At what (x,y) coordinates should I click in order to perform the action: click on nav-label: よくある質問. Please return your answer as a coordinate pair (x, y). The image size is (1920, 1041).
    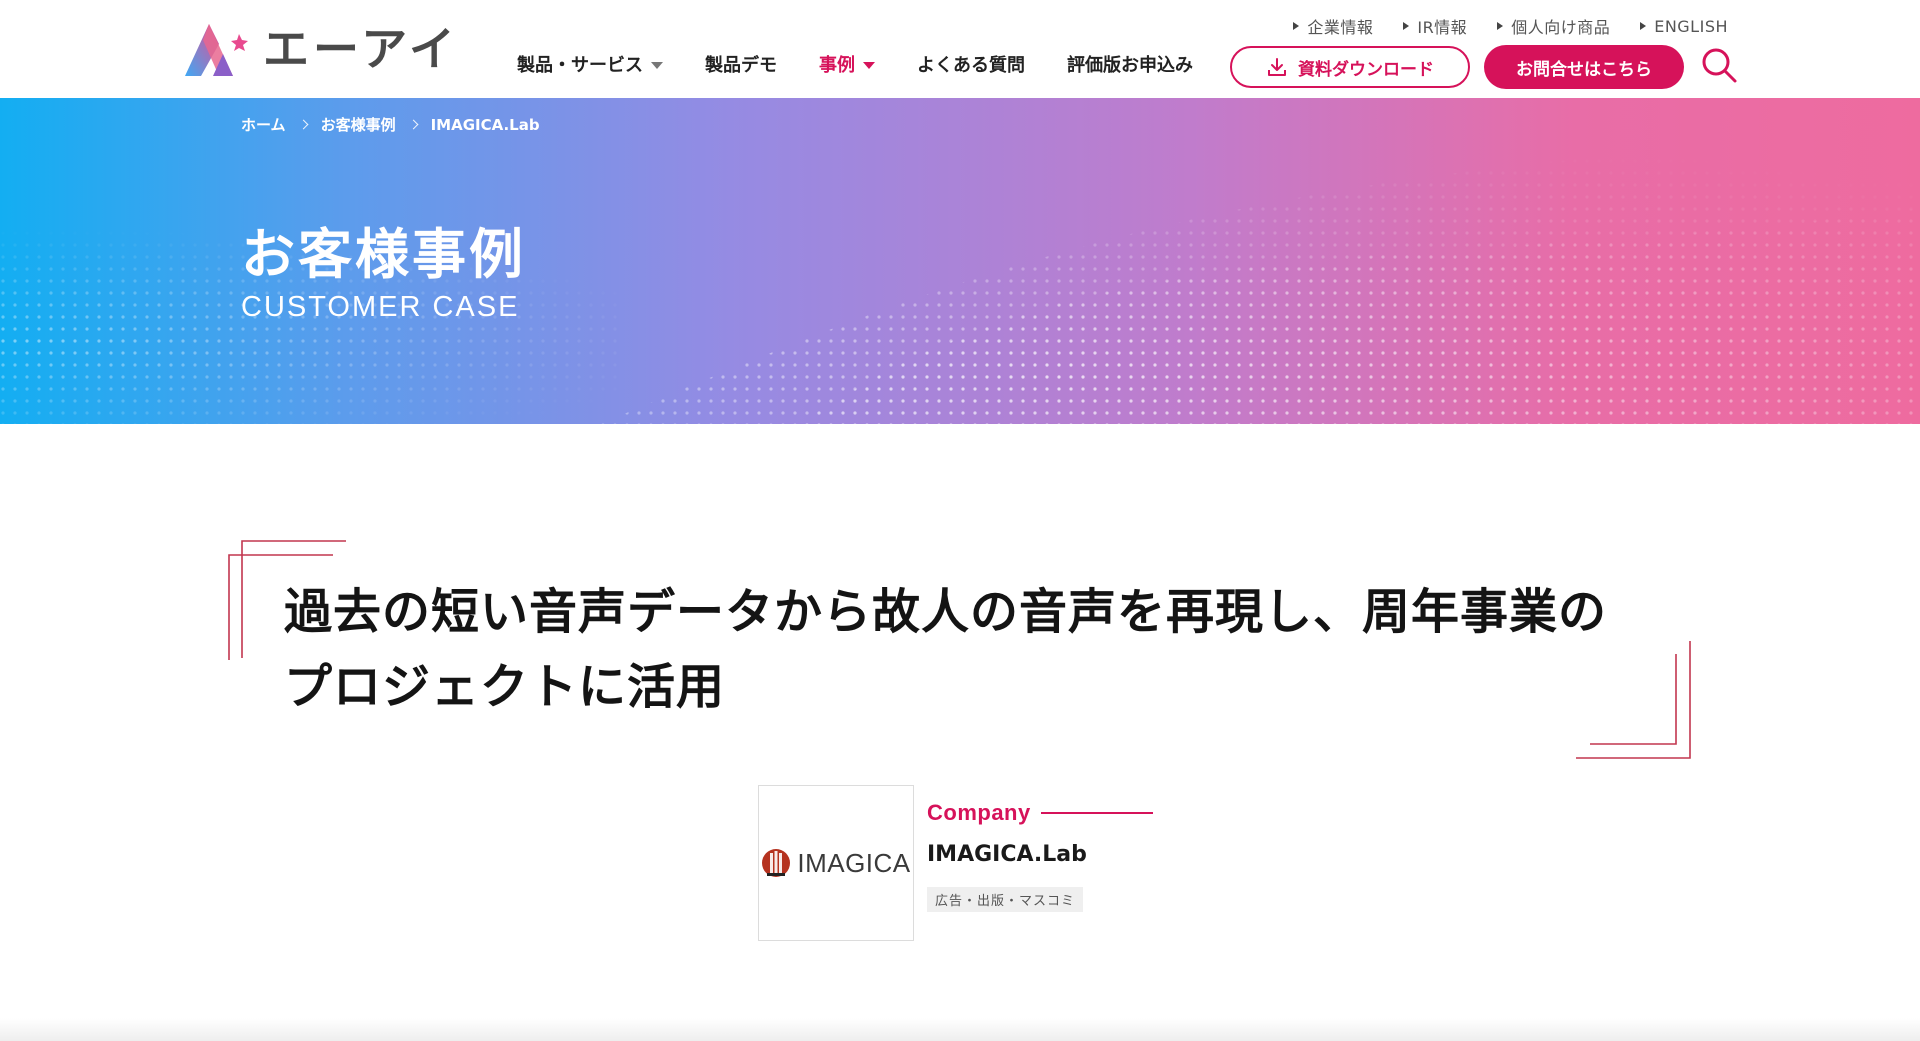
    Looking at the image, I should click on (971, 65).